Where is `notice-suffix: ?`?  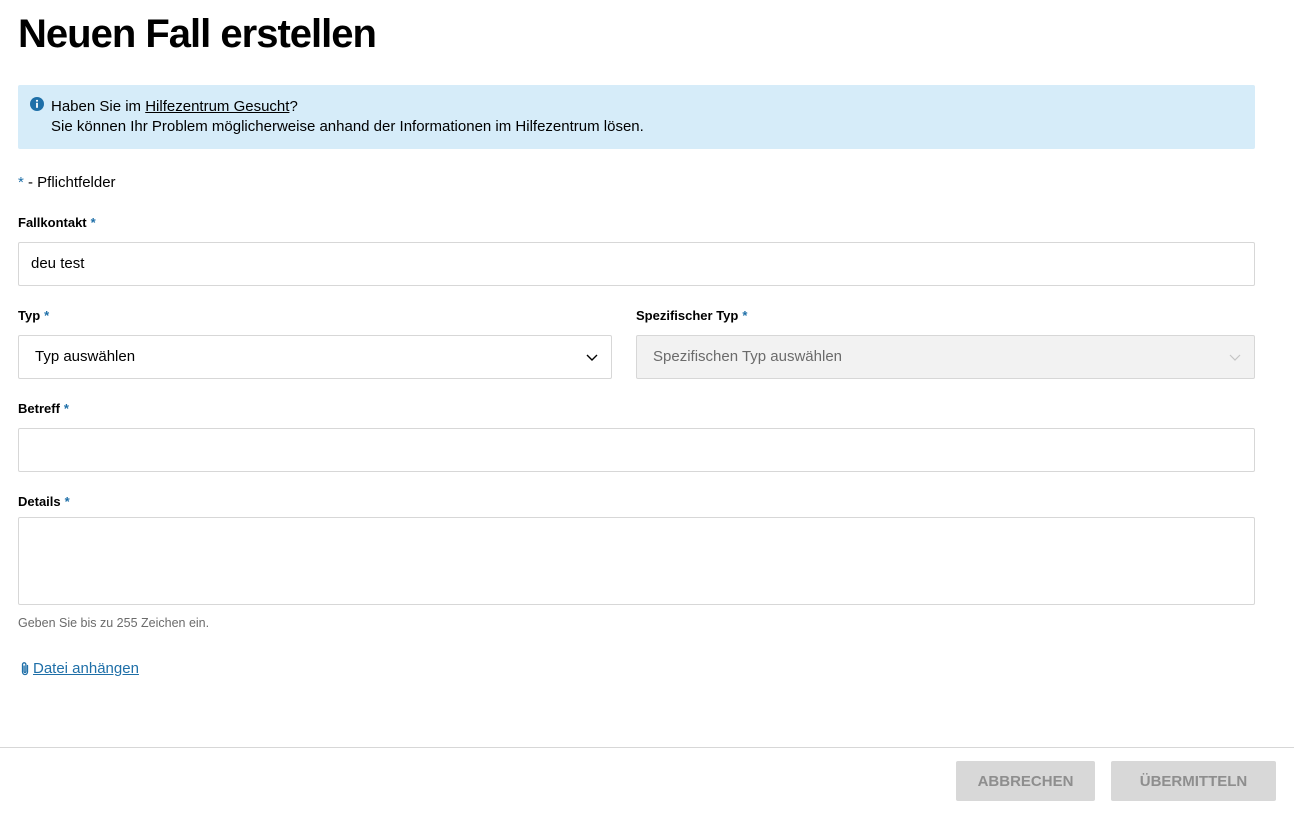
notice-suffix: ? is located at coordinates (293, 106).